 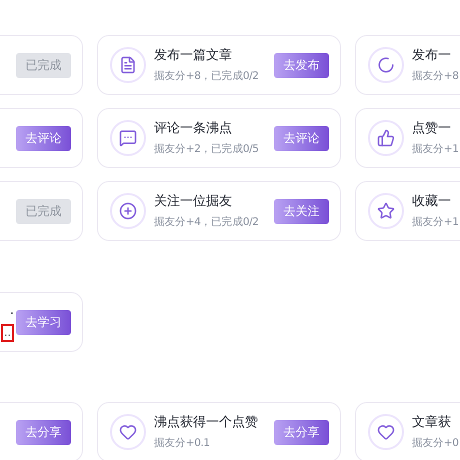 What do you see at coordinates (193, 56) in the screenshot?
I see `task-title: 发布一篇文章` at bounding box center [193, 56].